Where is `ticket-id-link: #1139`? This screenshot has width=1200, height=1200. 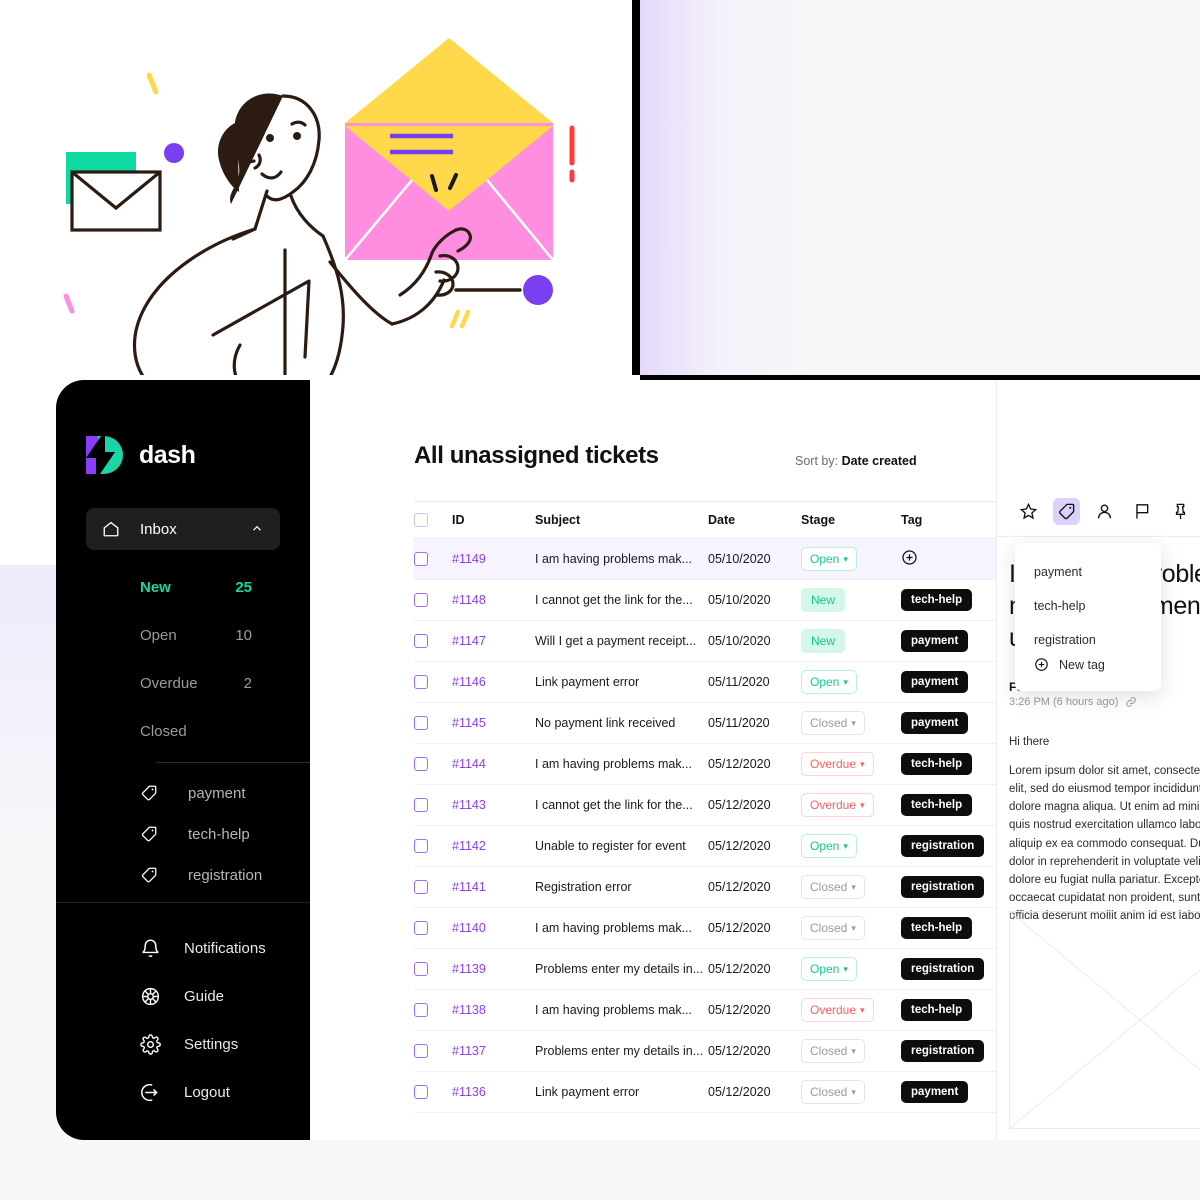 ticket-id-link: #1139 is located at coordinates (469, 969).